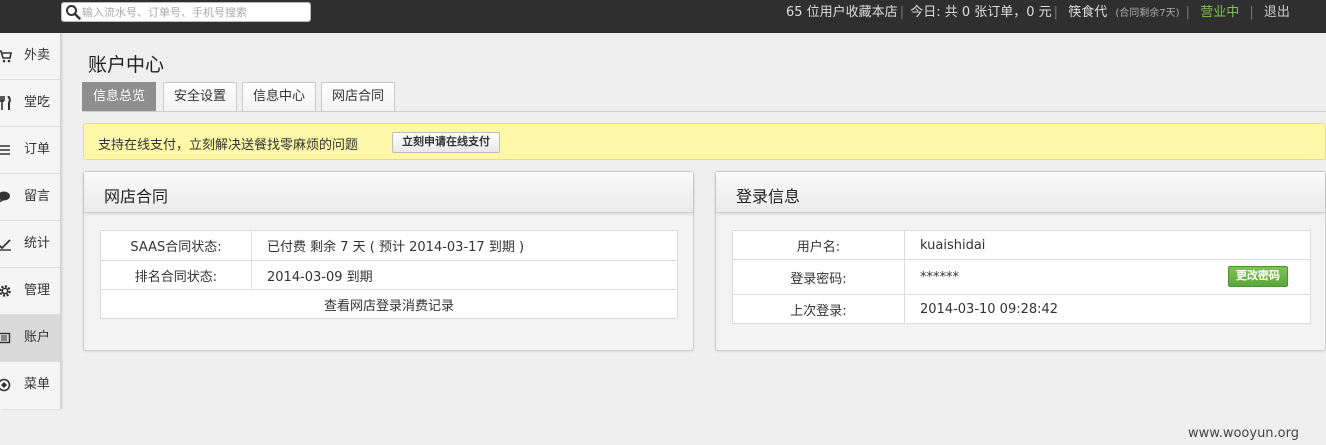  Describe the element at coordinates (939, 277) in the screenshot. I see `password-value: ******` at that location.